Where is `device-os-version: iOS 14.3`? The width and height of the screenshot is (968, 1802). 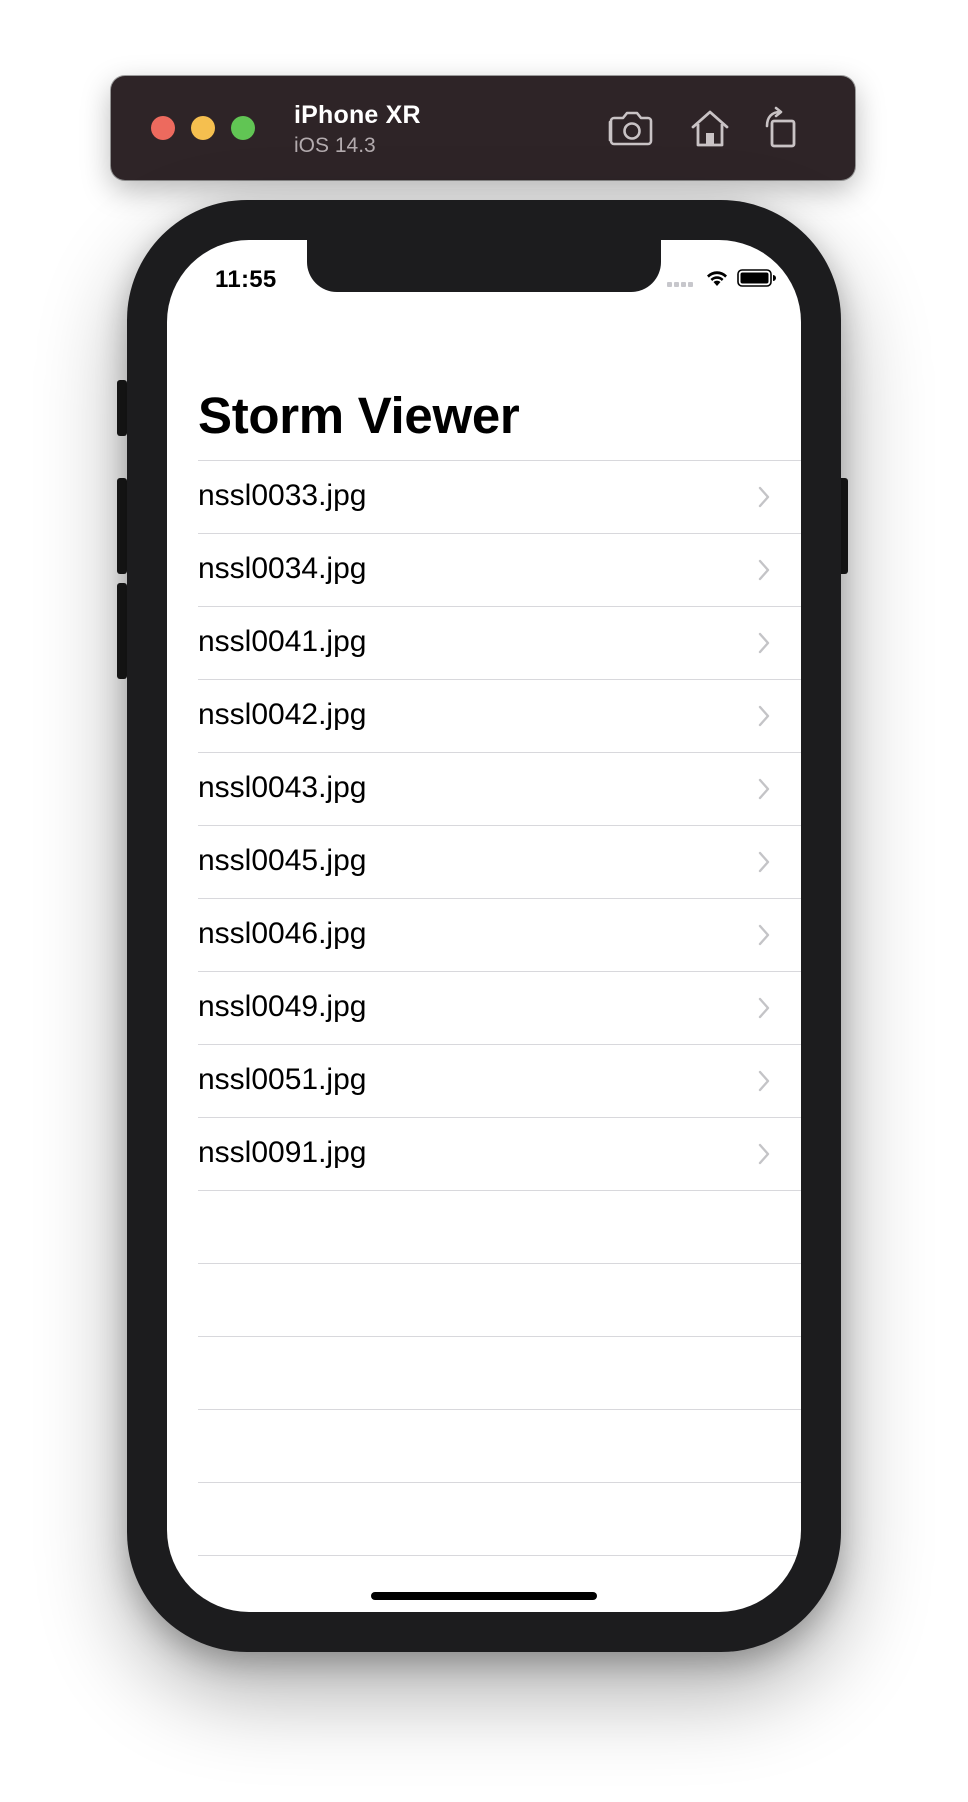
device-os-version: iOS 14.3 is located at coordinates (335, 145).